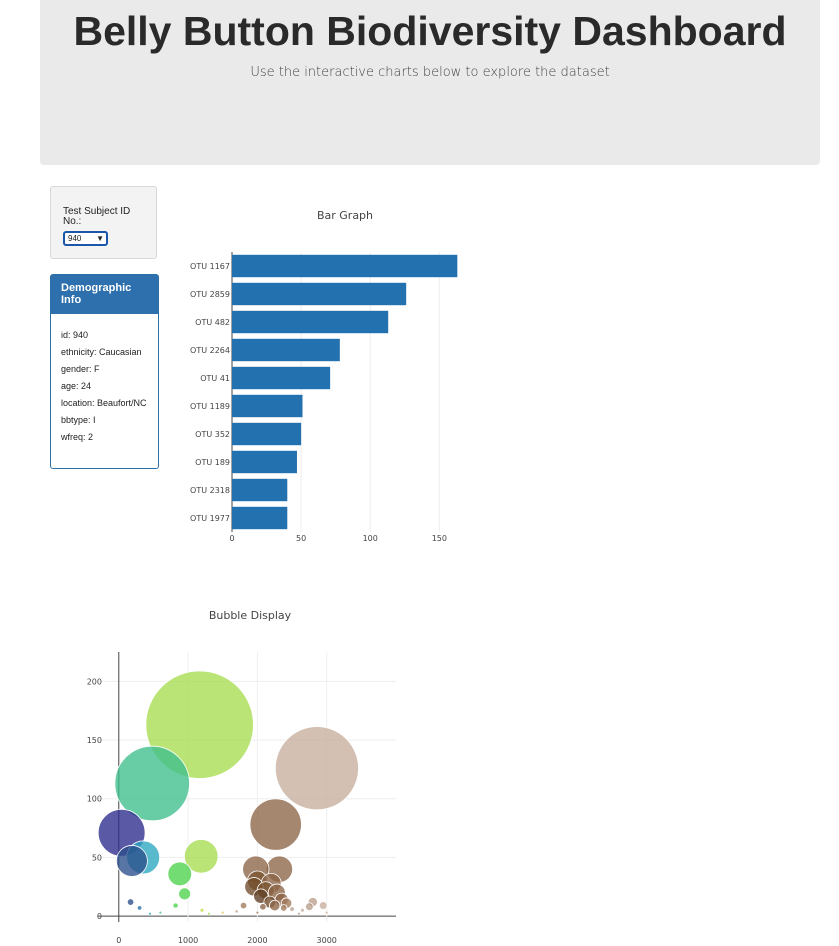 The image size is (839, 946). Describe the element at coordinates (94, 740) in the screenshot. I see `bubble-y-tick-label: 150` at that location.